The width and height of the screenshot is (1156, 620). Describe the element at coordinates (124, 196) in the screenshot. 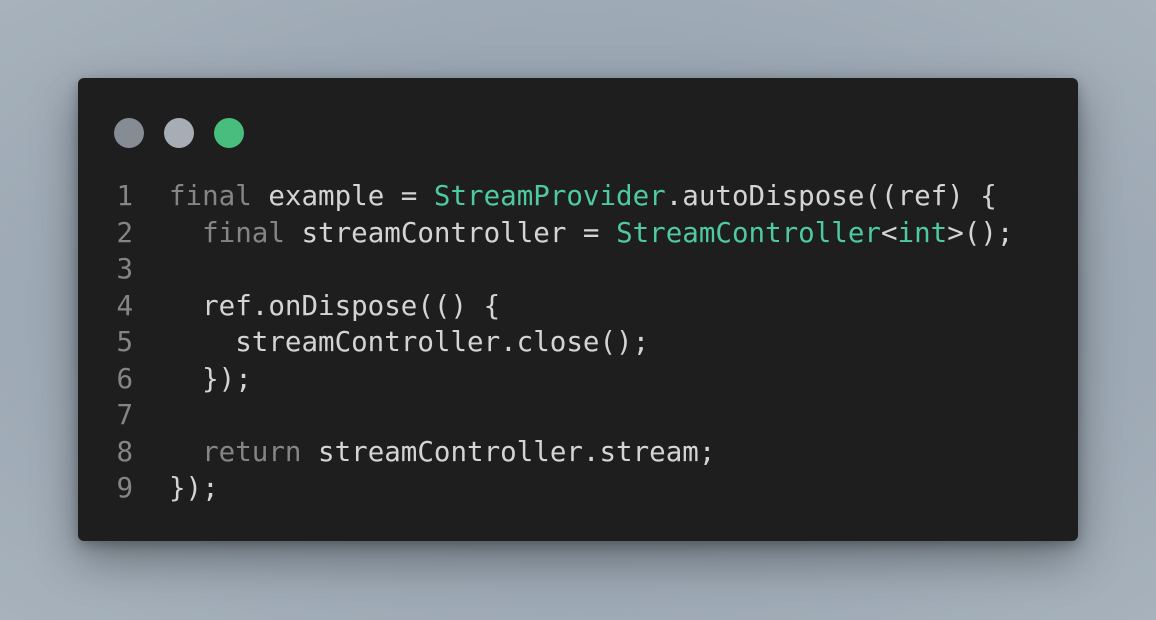

I see `line-number: 1` at that location.